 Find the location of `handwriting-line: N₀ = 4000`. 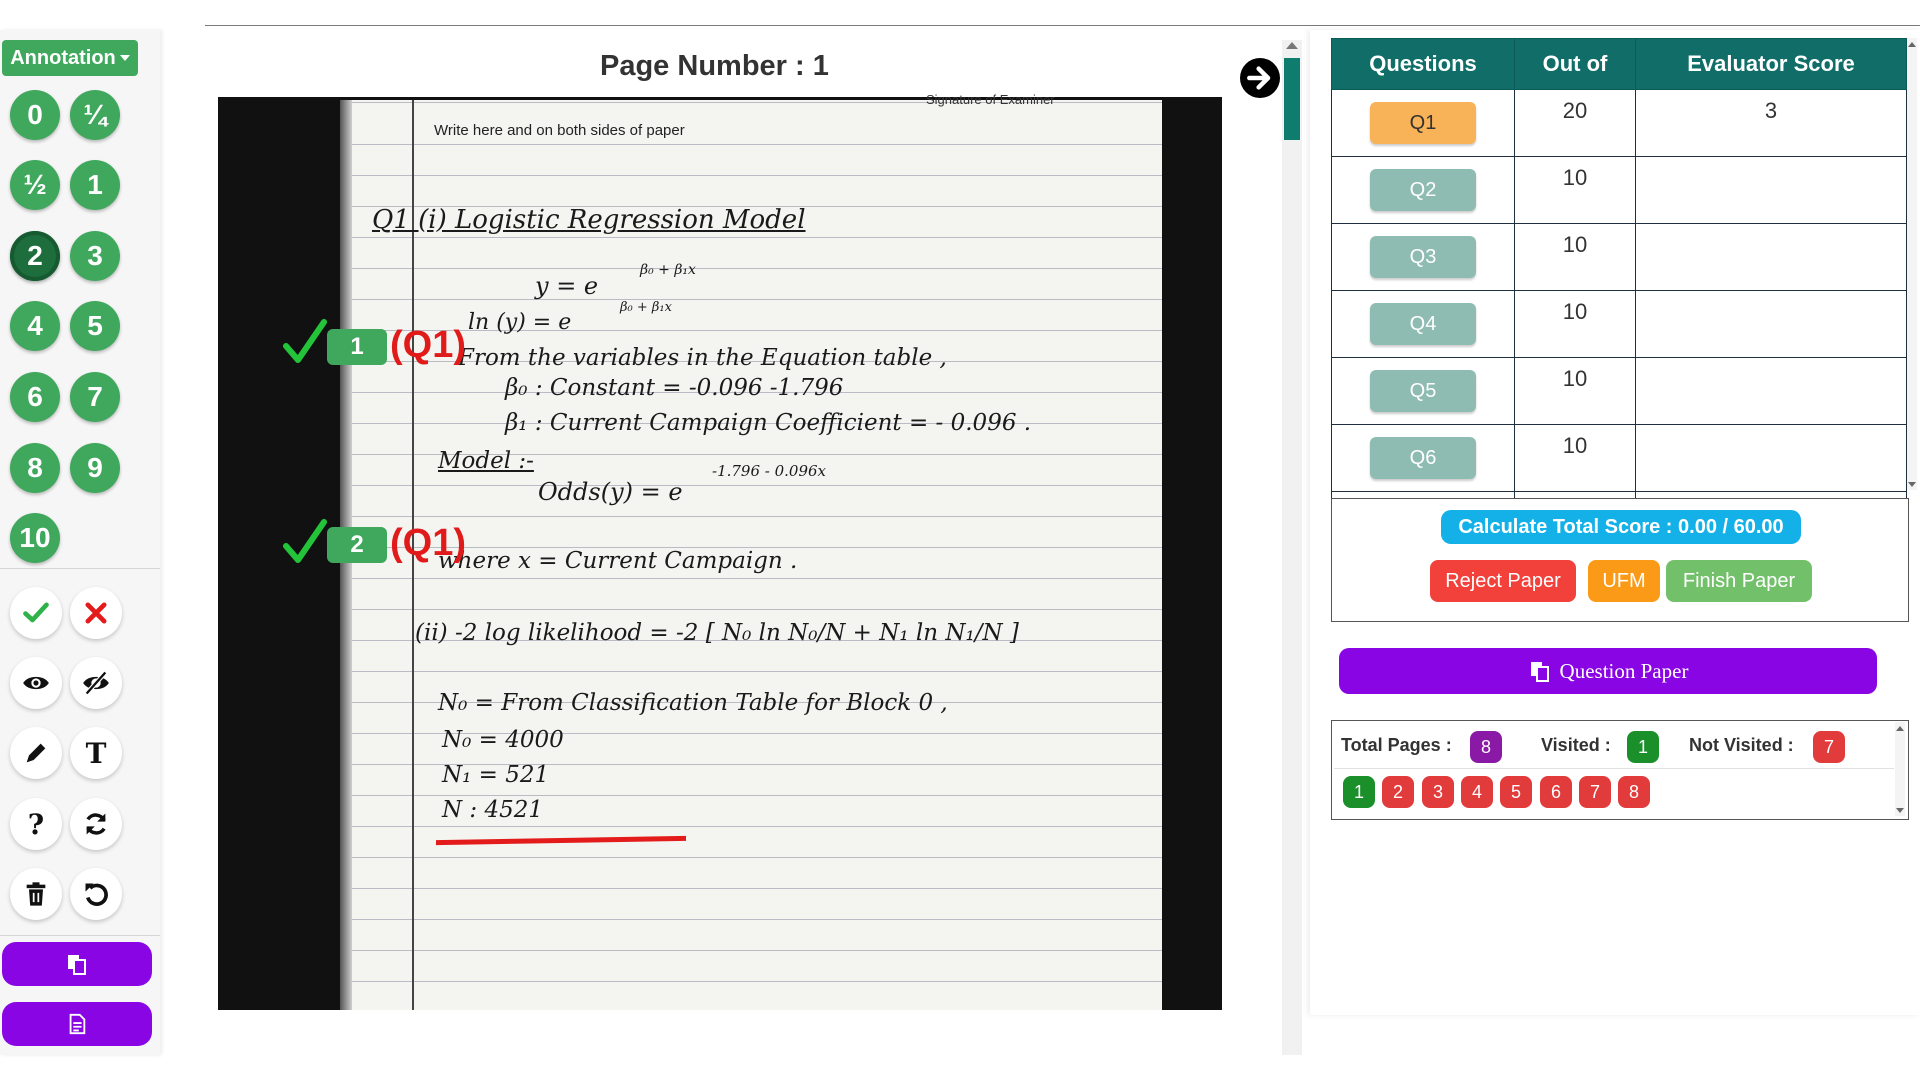

handwriting-line: N₀ = 4000 is located at coordinates (503, 740).